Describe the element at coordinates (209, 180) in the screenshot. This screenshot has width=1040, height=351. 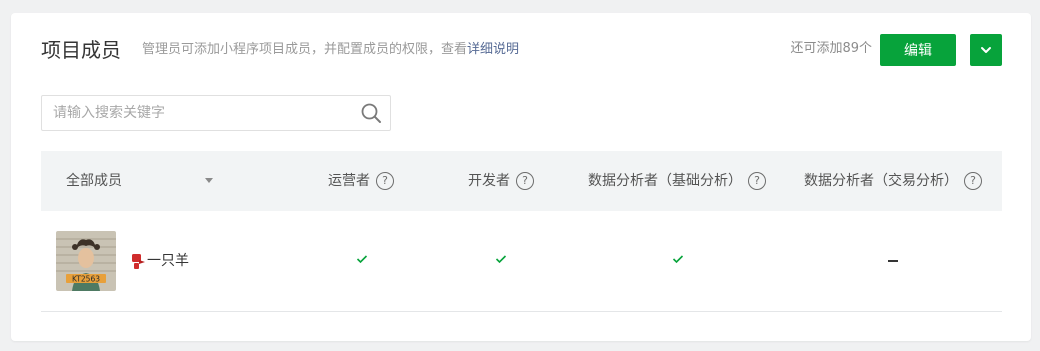
I see `caret-down-icon` at that location.